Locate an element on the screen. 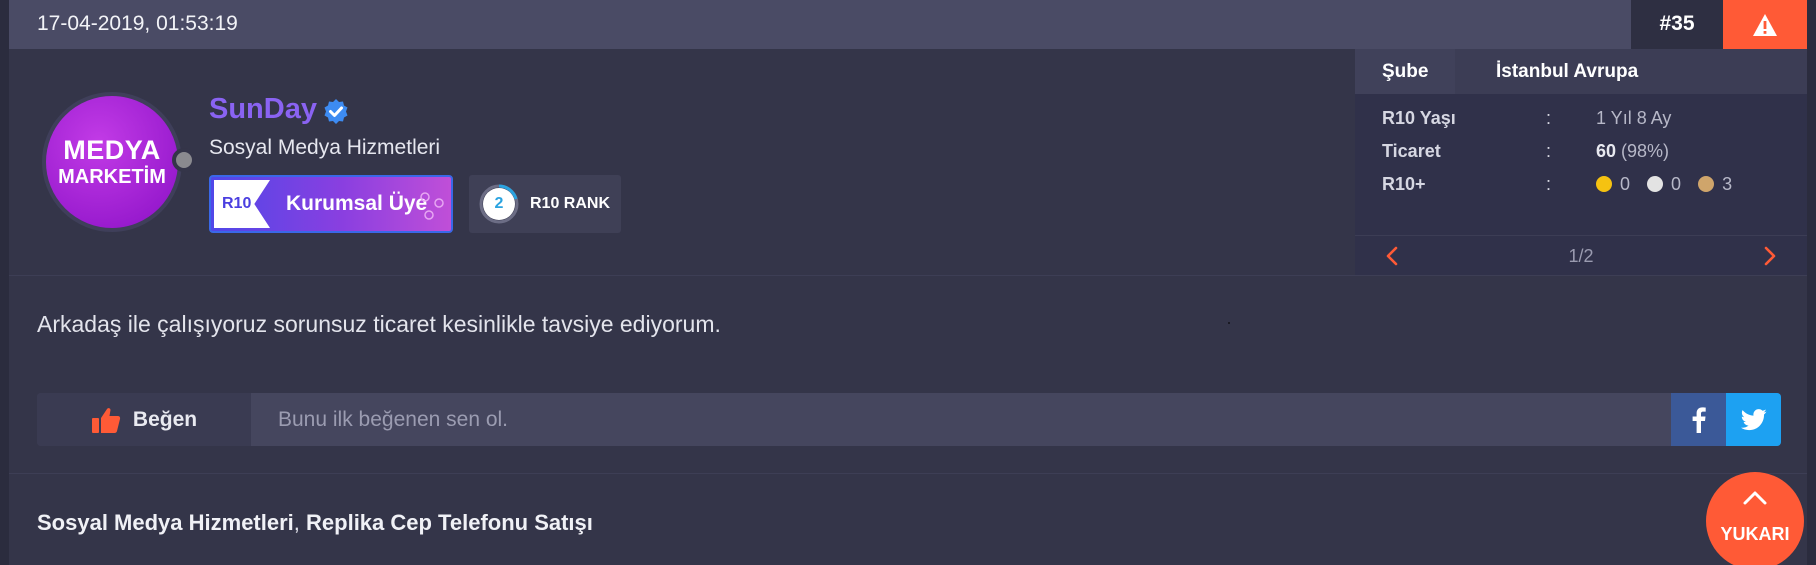 This screenshot has height=565, width=1816. corporate-member-badge: R10 Kurumsal Üye is located at coordinates (331, 204).